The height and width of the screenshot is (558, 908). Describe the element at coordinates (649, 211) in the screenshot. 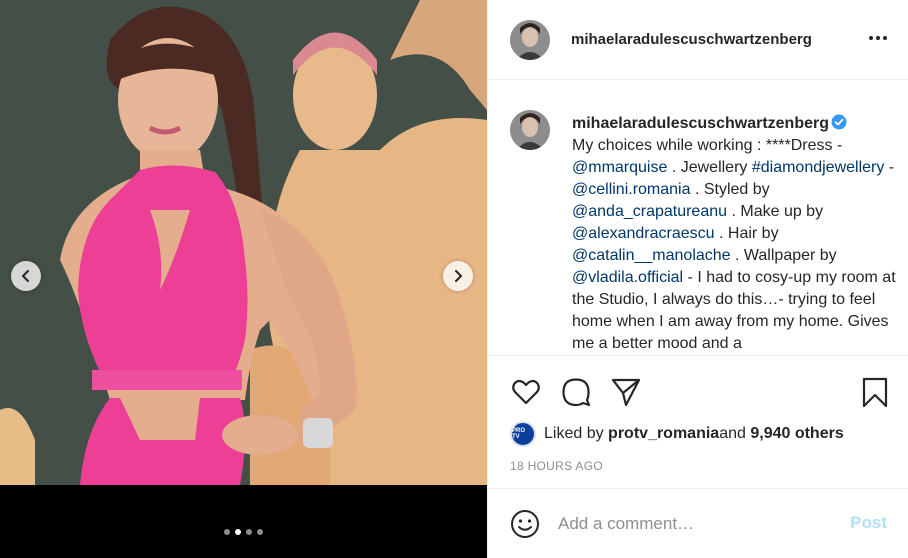

I see `caption-tag-link: @anda_crapatureanu` at that location.